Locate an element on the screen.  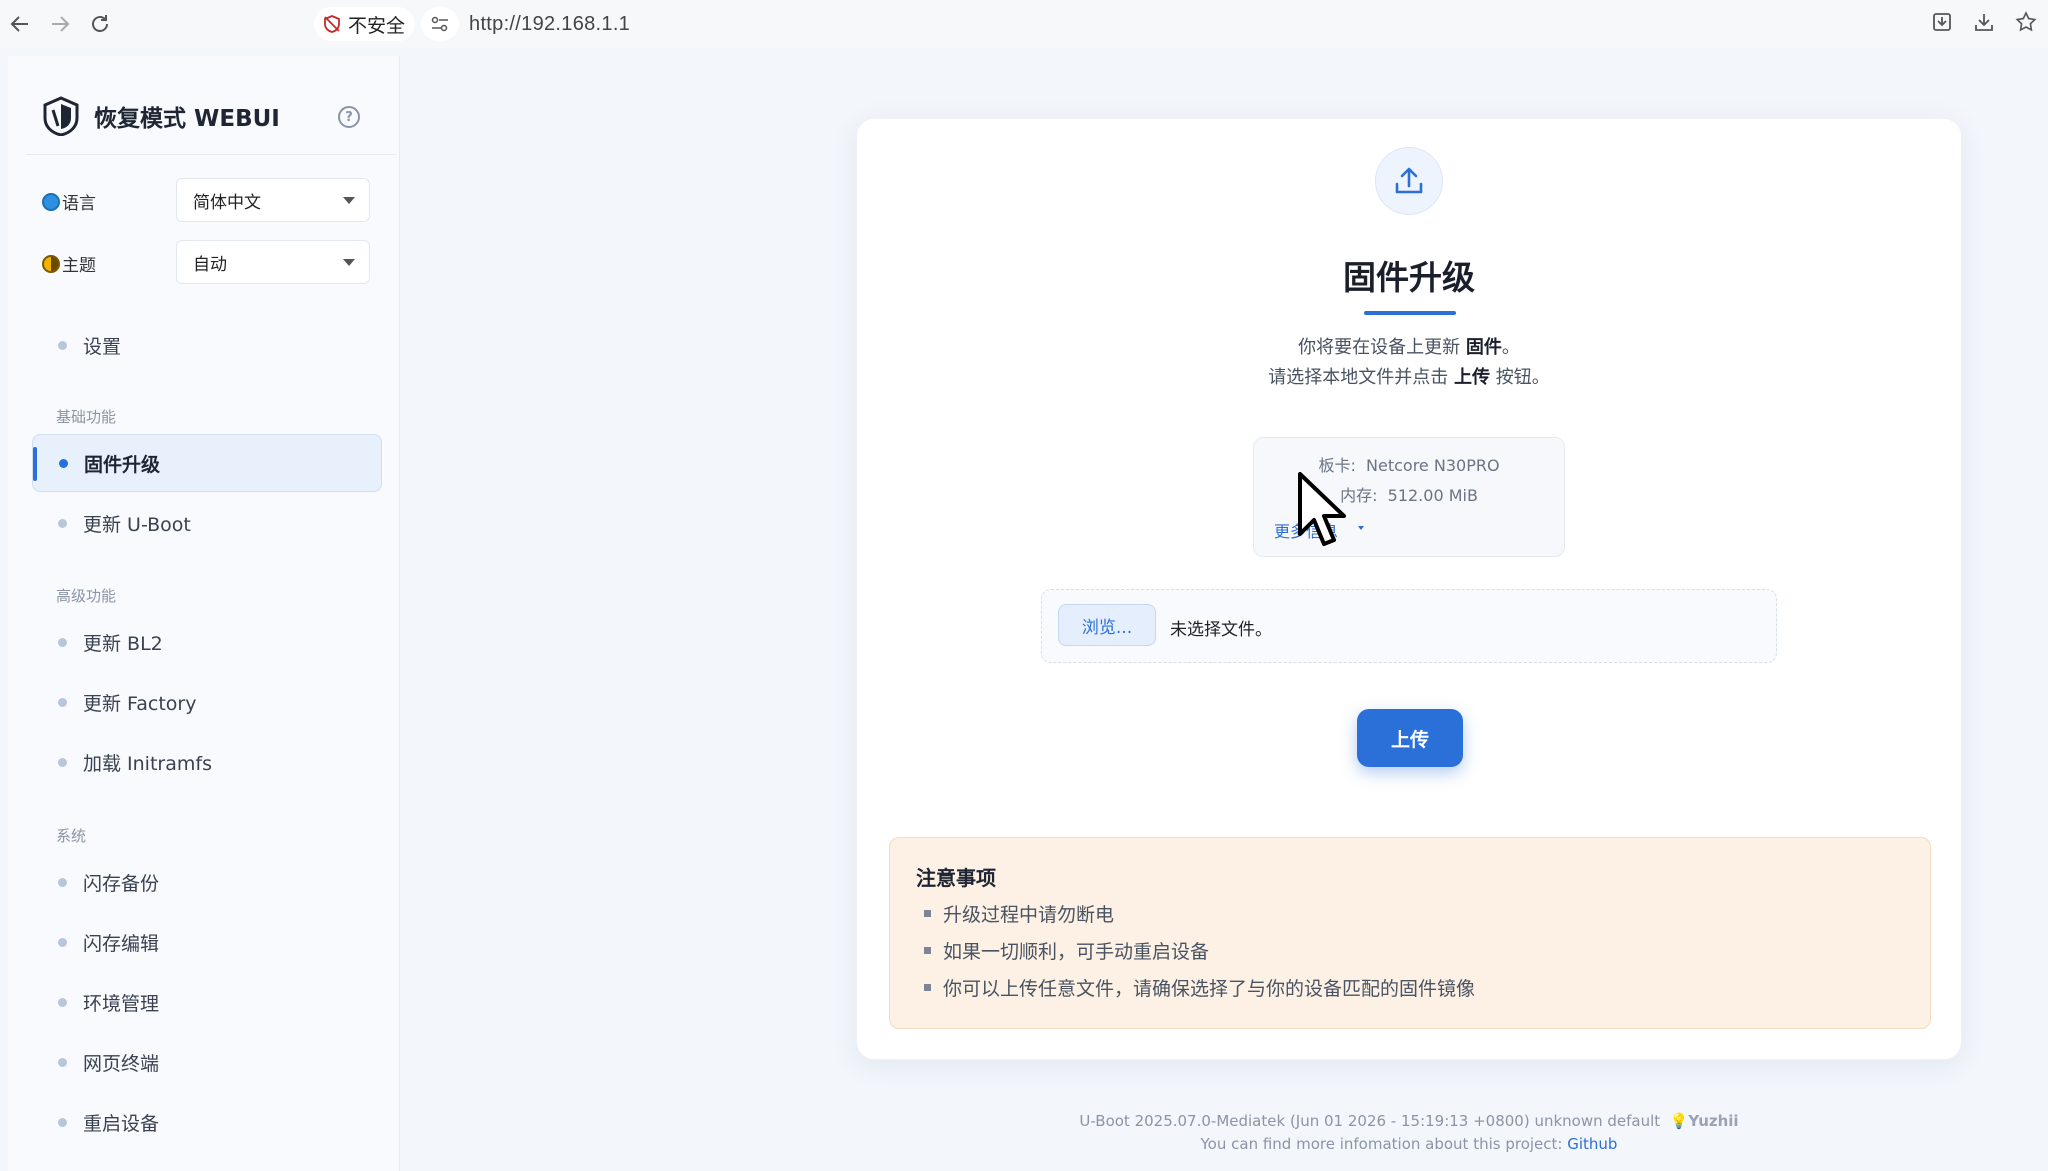
theme-row: 主题 is located at coordinates (69, 263).